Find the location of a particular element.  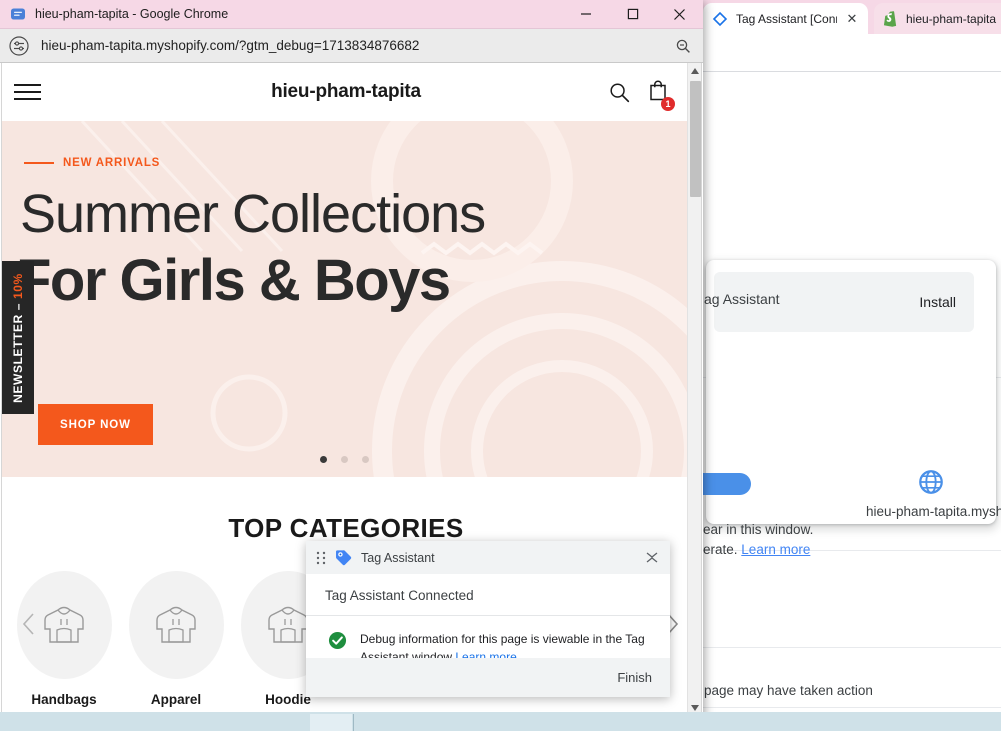

category-label: Handbags is located at coordinates (64, 699).